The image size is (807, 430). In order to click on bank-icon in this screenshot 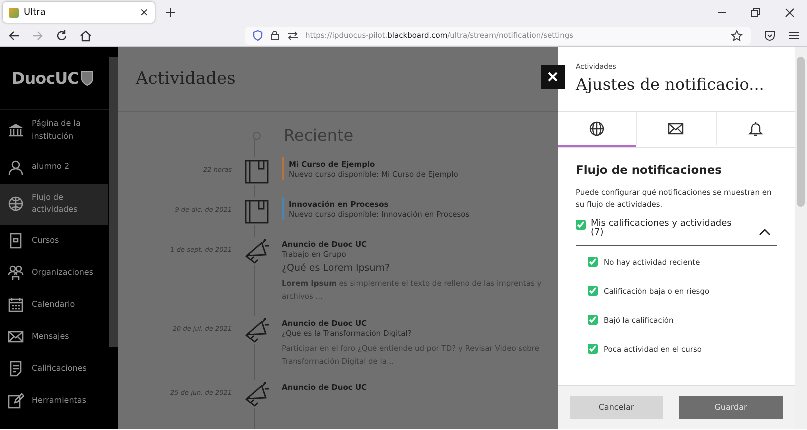, I will do `click(16, 130)`.